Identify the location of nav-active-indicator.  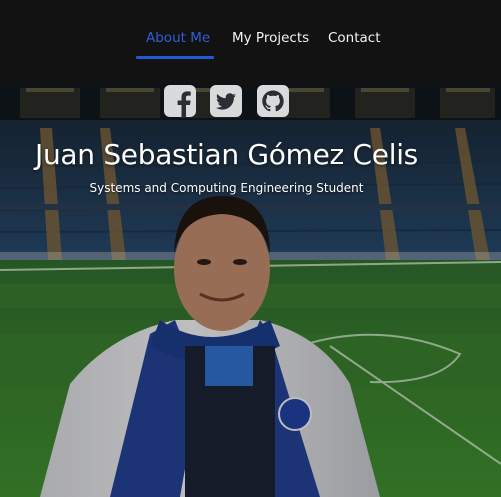
(175, 57).